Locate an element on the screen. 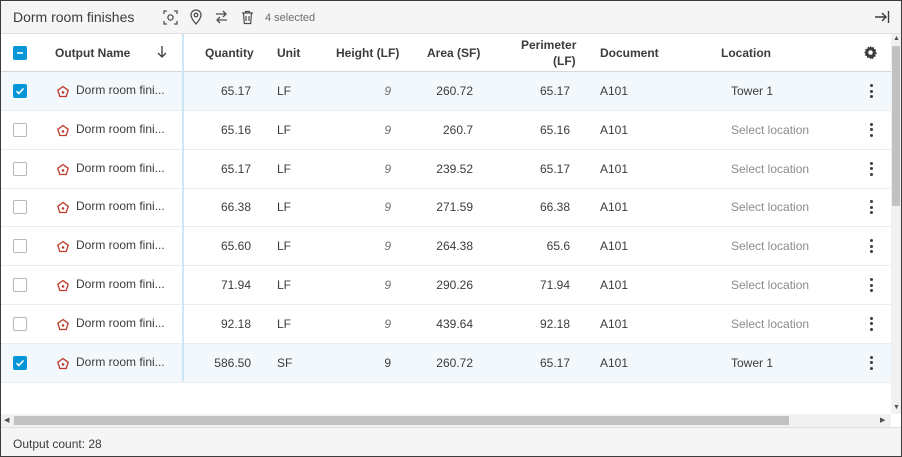  area-cell: 439.64 is located at coordinates (454, 323).